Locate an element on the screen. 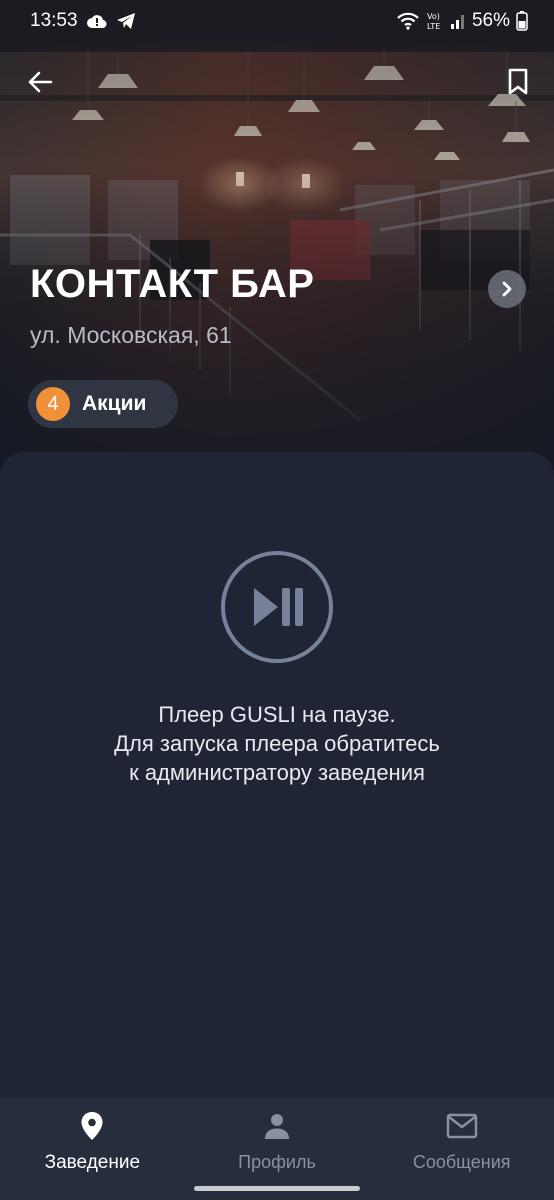 This screenshot has height=1200, width=554. back-button is located at coordinates (40, 82).